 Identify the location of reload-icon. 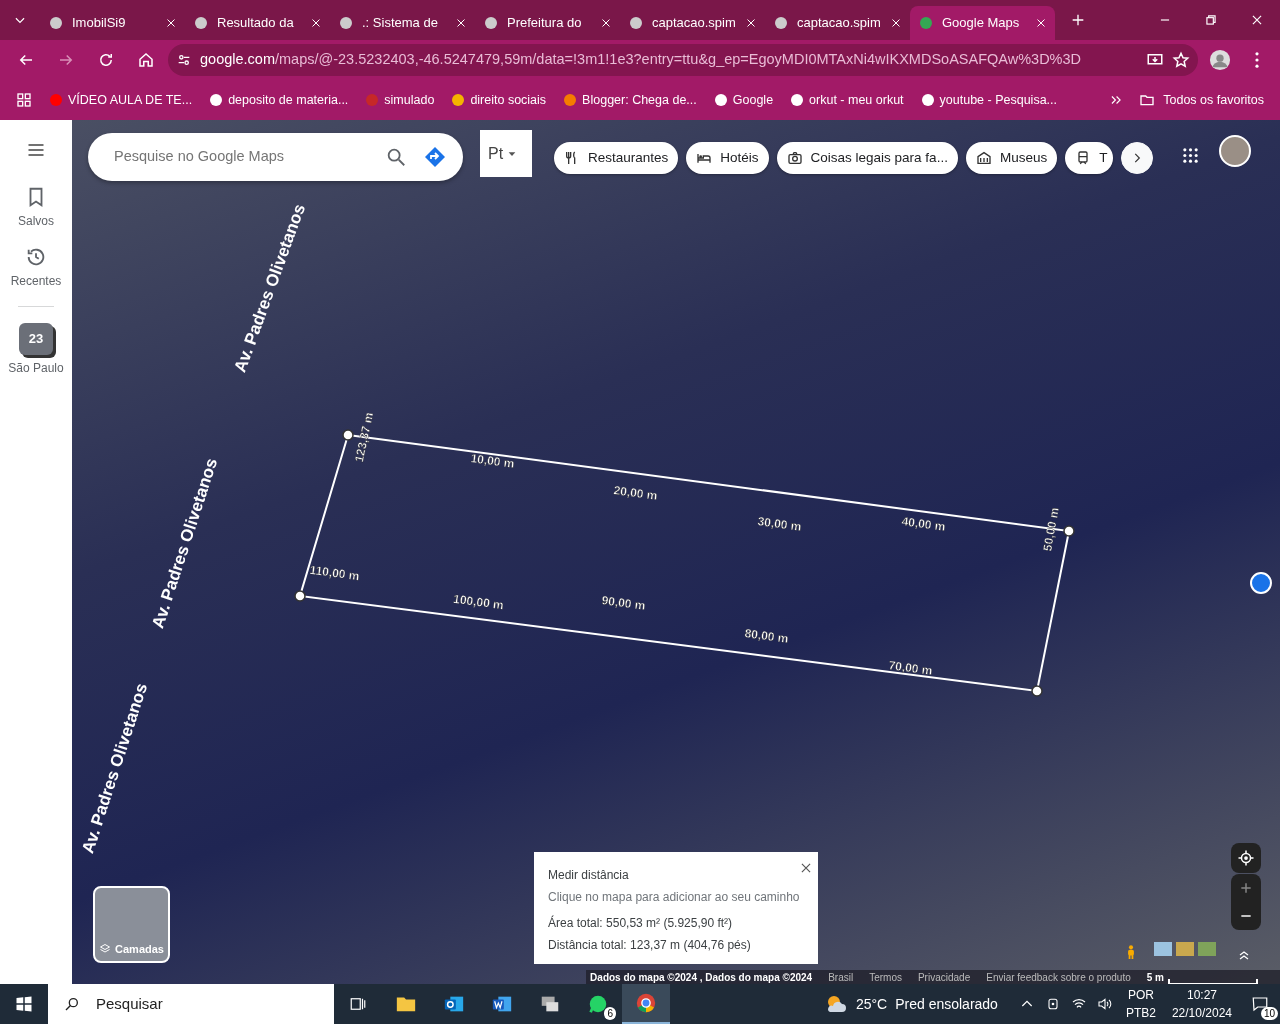
(106, 60).